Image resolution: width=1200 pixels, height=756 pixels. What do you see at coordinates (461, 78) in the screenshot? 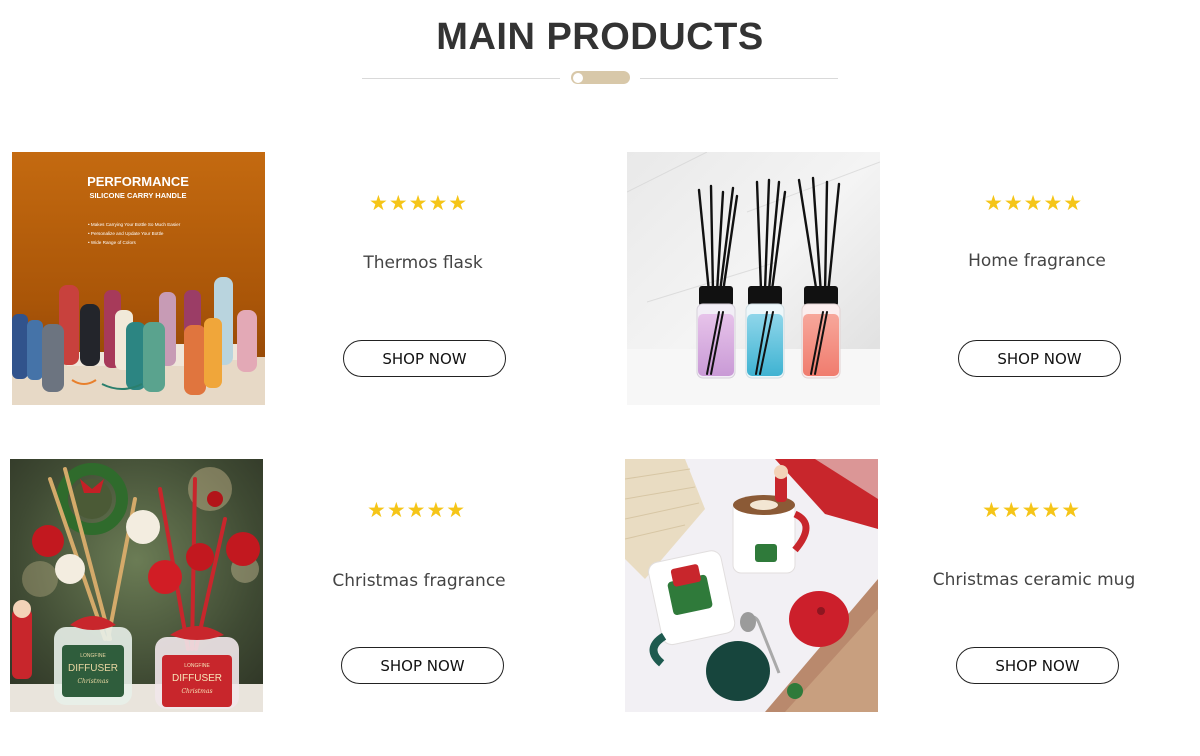
I see `title-divider-left` at bounding box center [461, 78].